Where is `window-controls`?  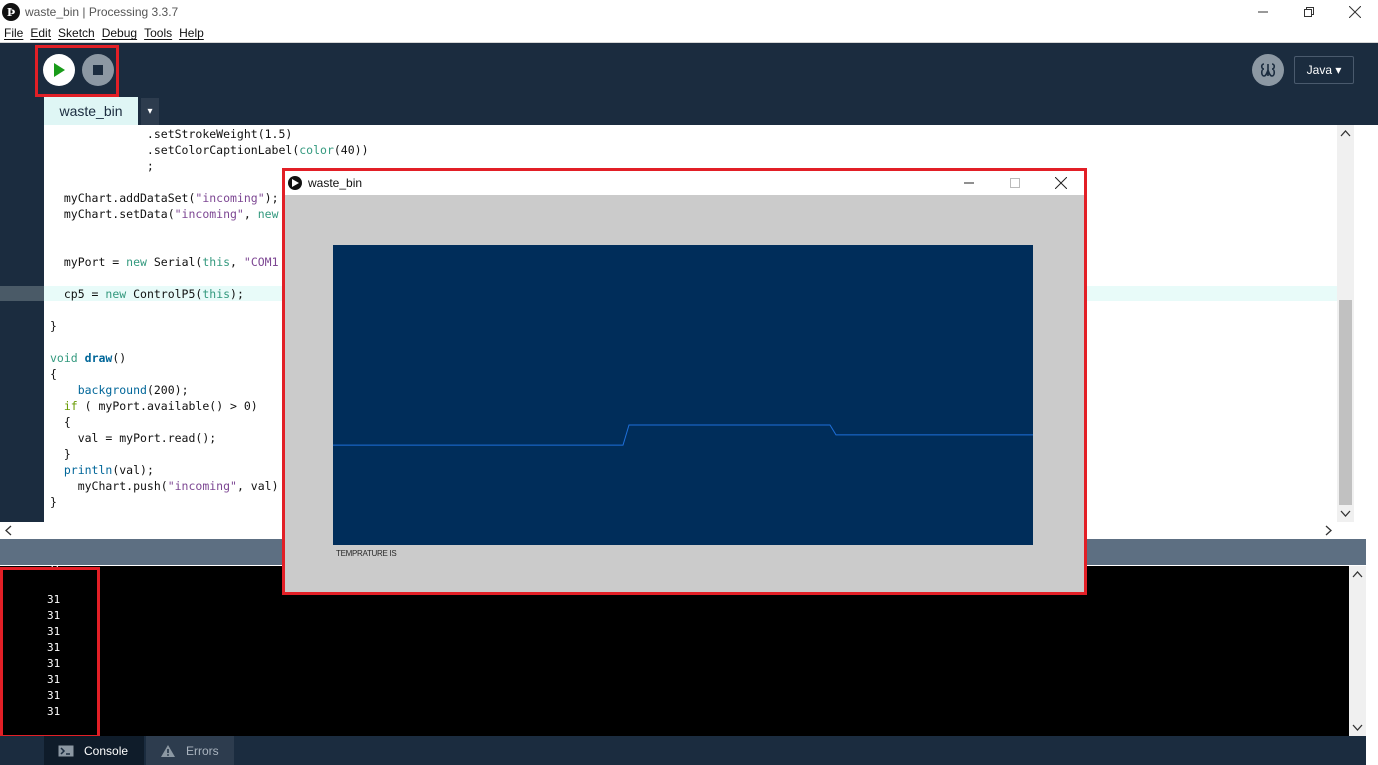
window-controls is located at coordinates (1309, 12).